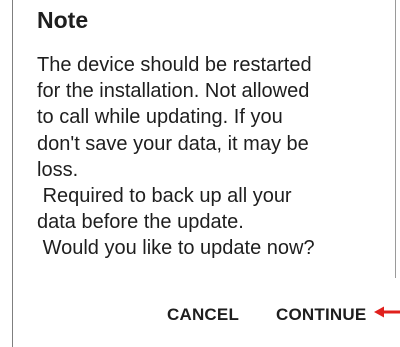 The height and width of the screenshot is (347, 400). I want to click on dialog-title: Note, so click(63, 20).